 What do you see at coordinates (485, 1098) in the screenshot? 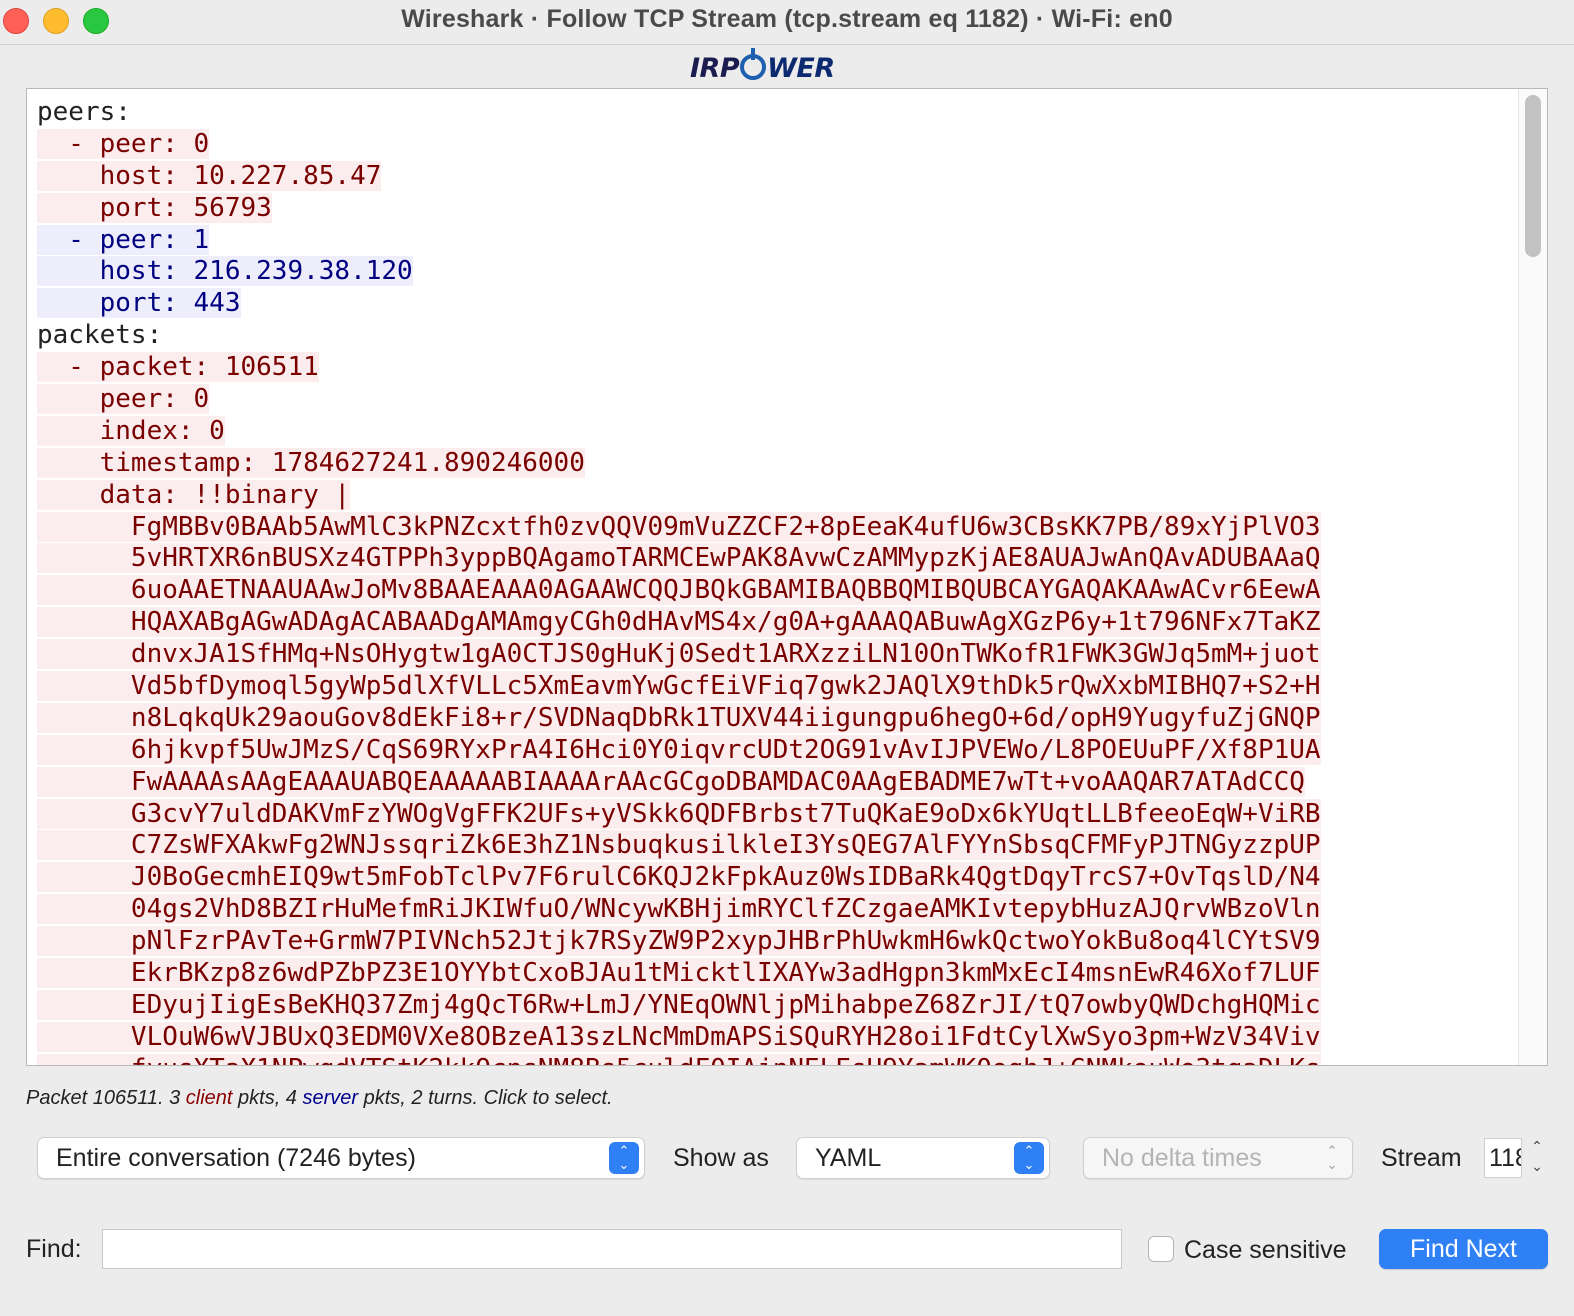
I see `status-suffix: pkts, 2 turns. Click to select.` at bounding box center [485, 1098].